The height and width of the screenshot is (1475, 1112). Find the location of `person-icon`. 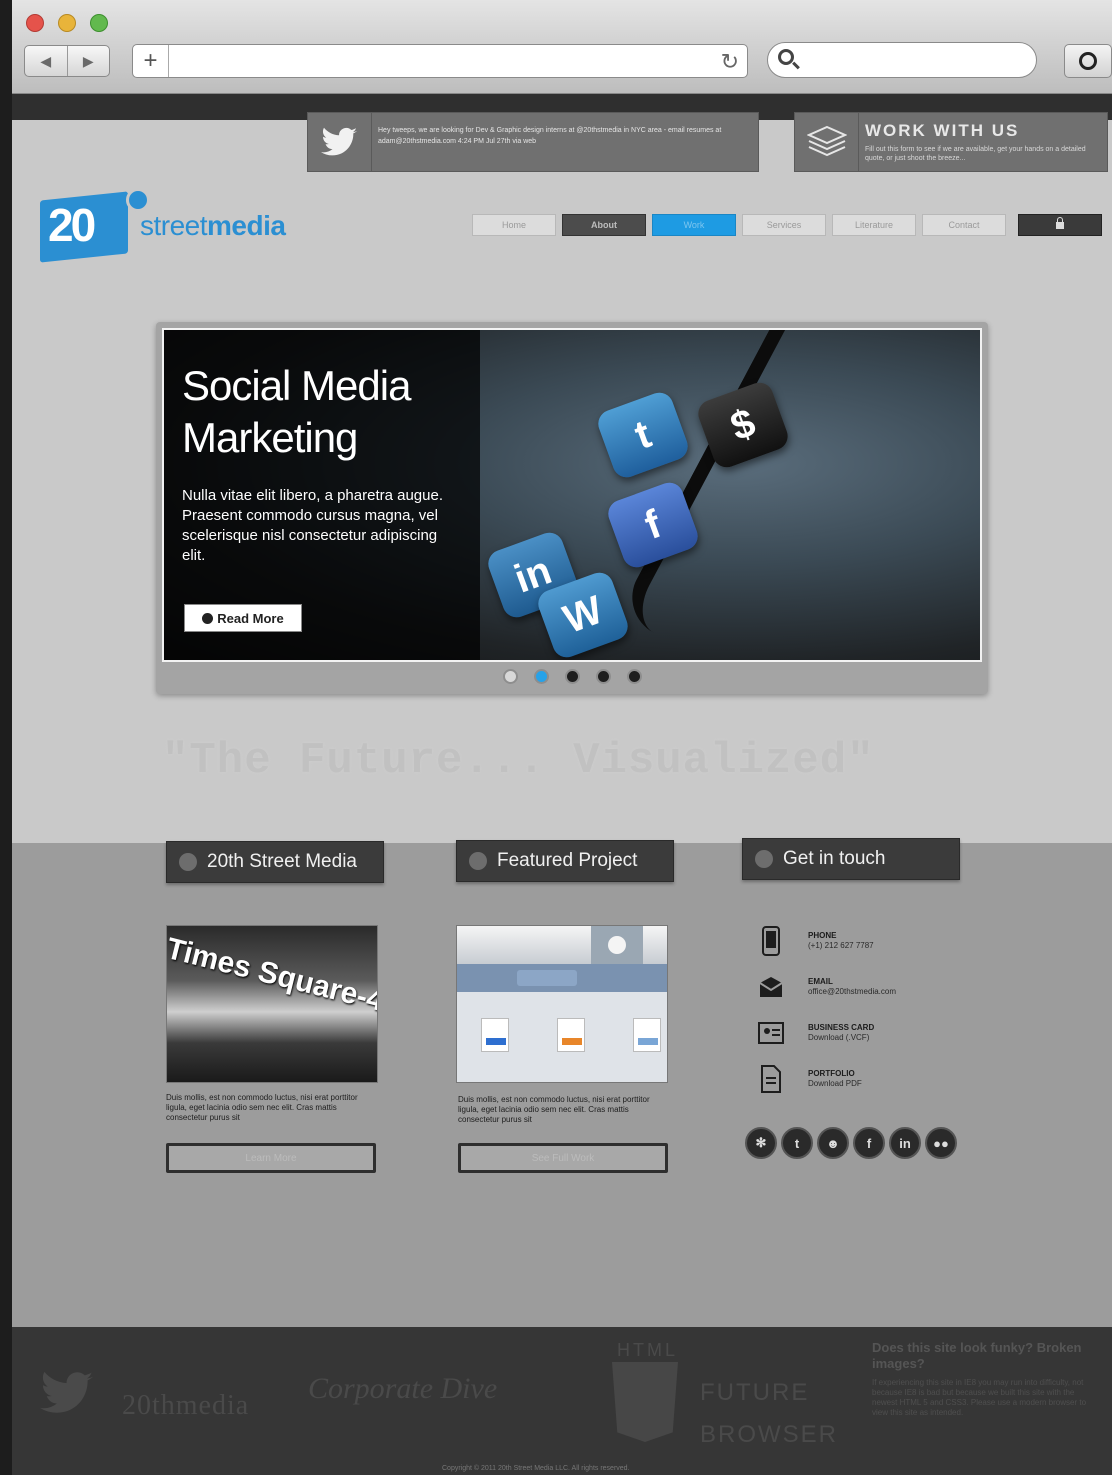

person-icon is located at coordinates (764, 859).